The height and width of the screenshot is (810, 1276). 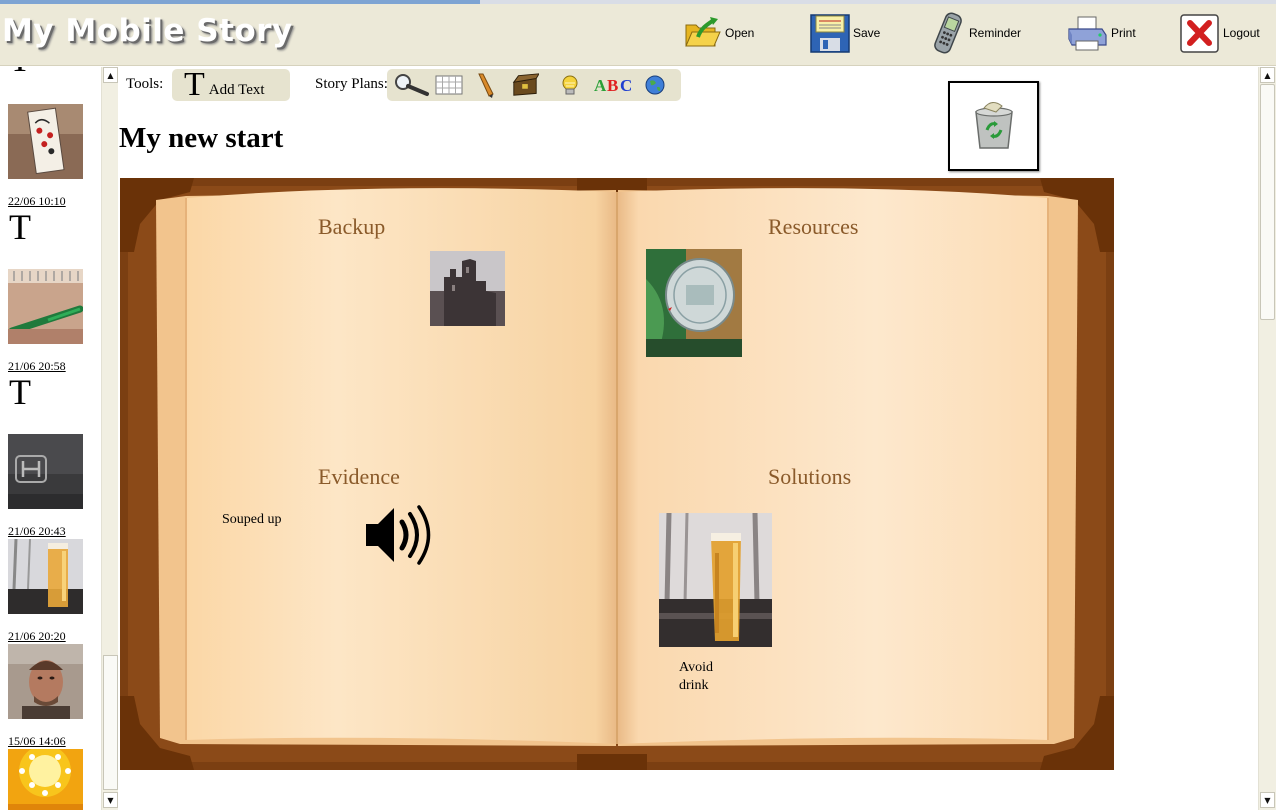 What do you see at coordinates (351, 227) in the screenshot?
I see `backup-title: Backup` at bounding box center [351, 227].